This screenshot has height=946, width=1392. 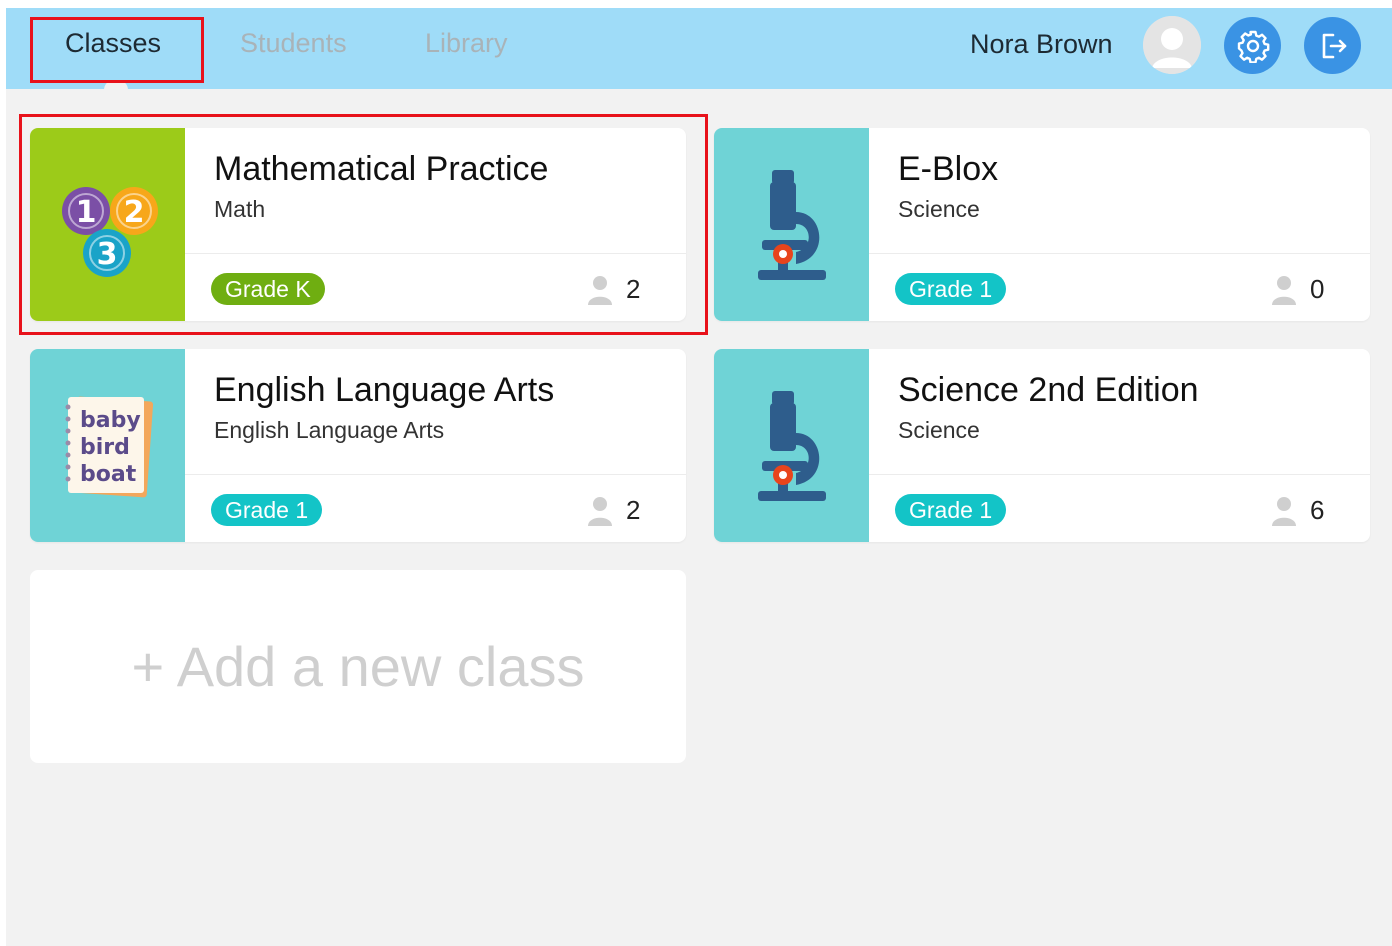 I want to click on svg-text: 3, so click(x=106, y=254).